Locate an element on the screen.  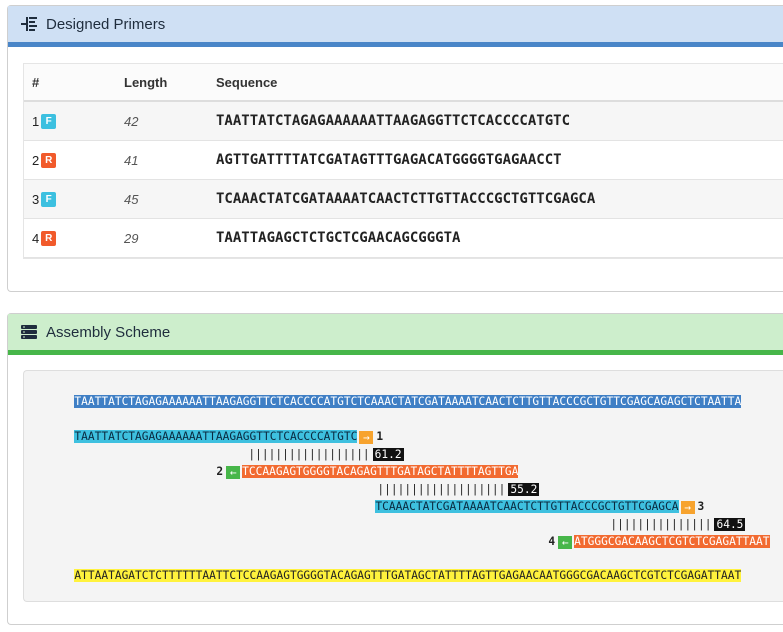
designed-primers-heading: Designed Primers is located at coordinates (395, 26).